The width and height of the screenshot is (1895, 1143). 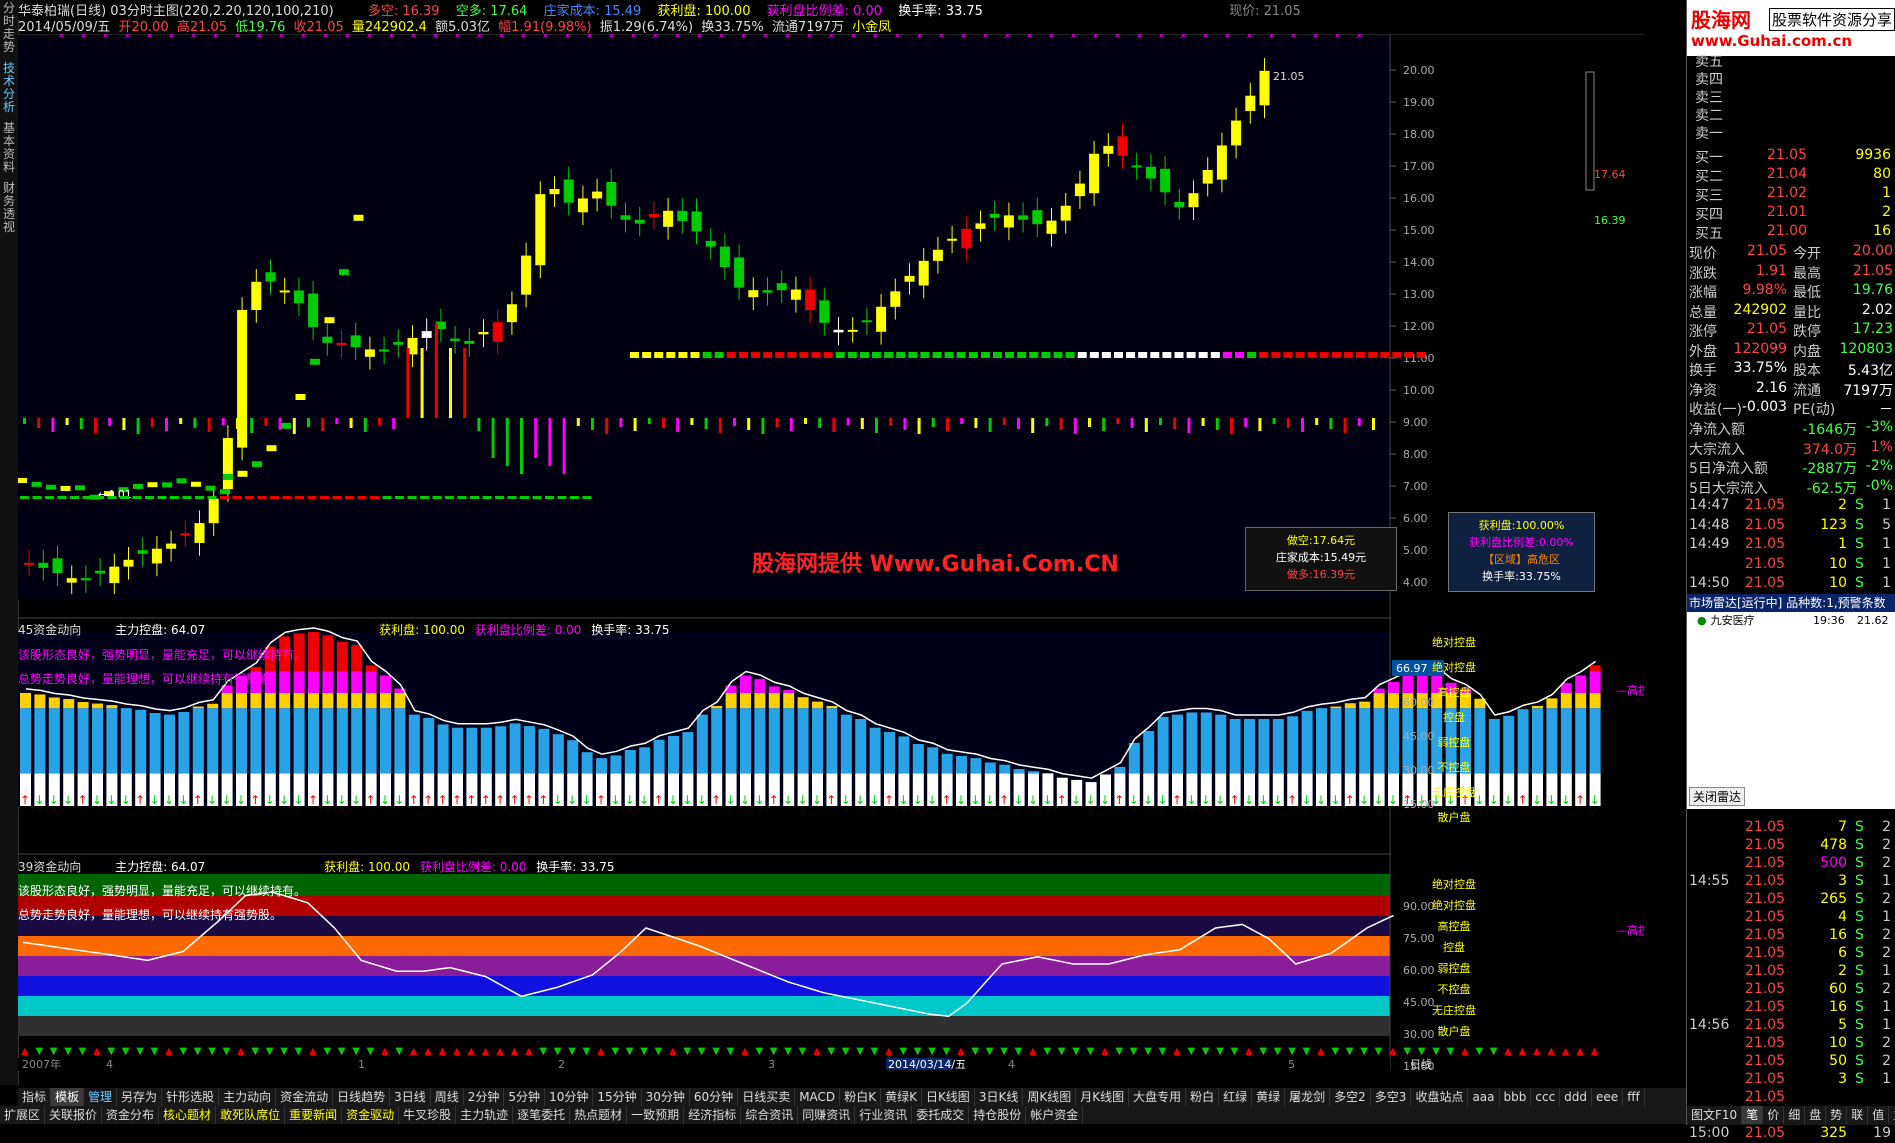 What do you see at coordinates (74, 1115) in the screenshot?
I see `info-tab-1: 关联报价` at bounding box center [74, 1115].